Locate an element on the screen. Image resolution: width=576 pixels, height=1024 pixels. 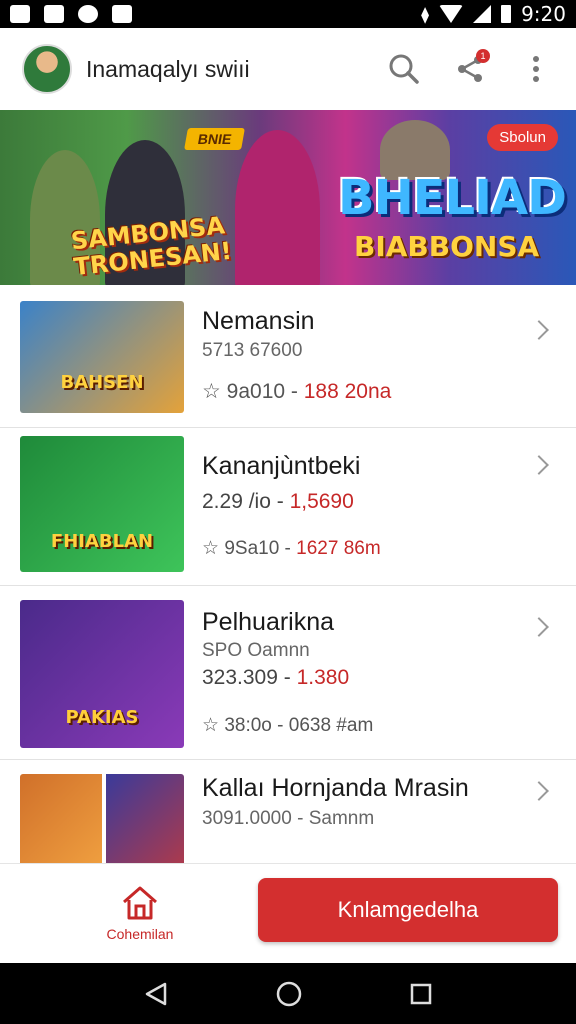
app-title: Inamaqalyı swiıi is located at coordinates (168, 68).